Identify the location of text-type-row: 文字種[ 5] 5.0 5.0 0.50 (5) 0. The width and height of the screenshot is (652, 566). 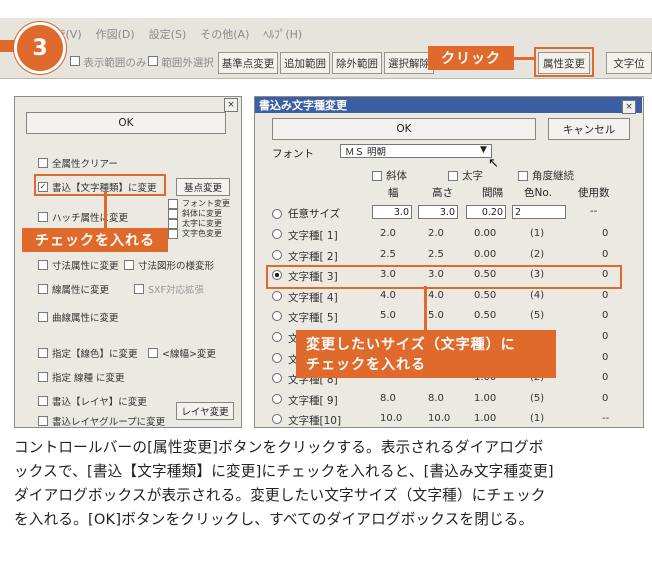
(448, 316).